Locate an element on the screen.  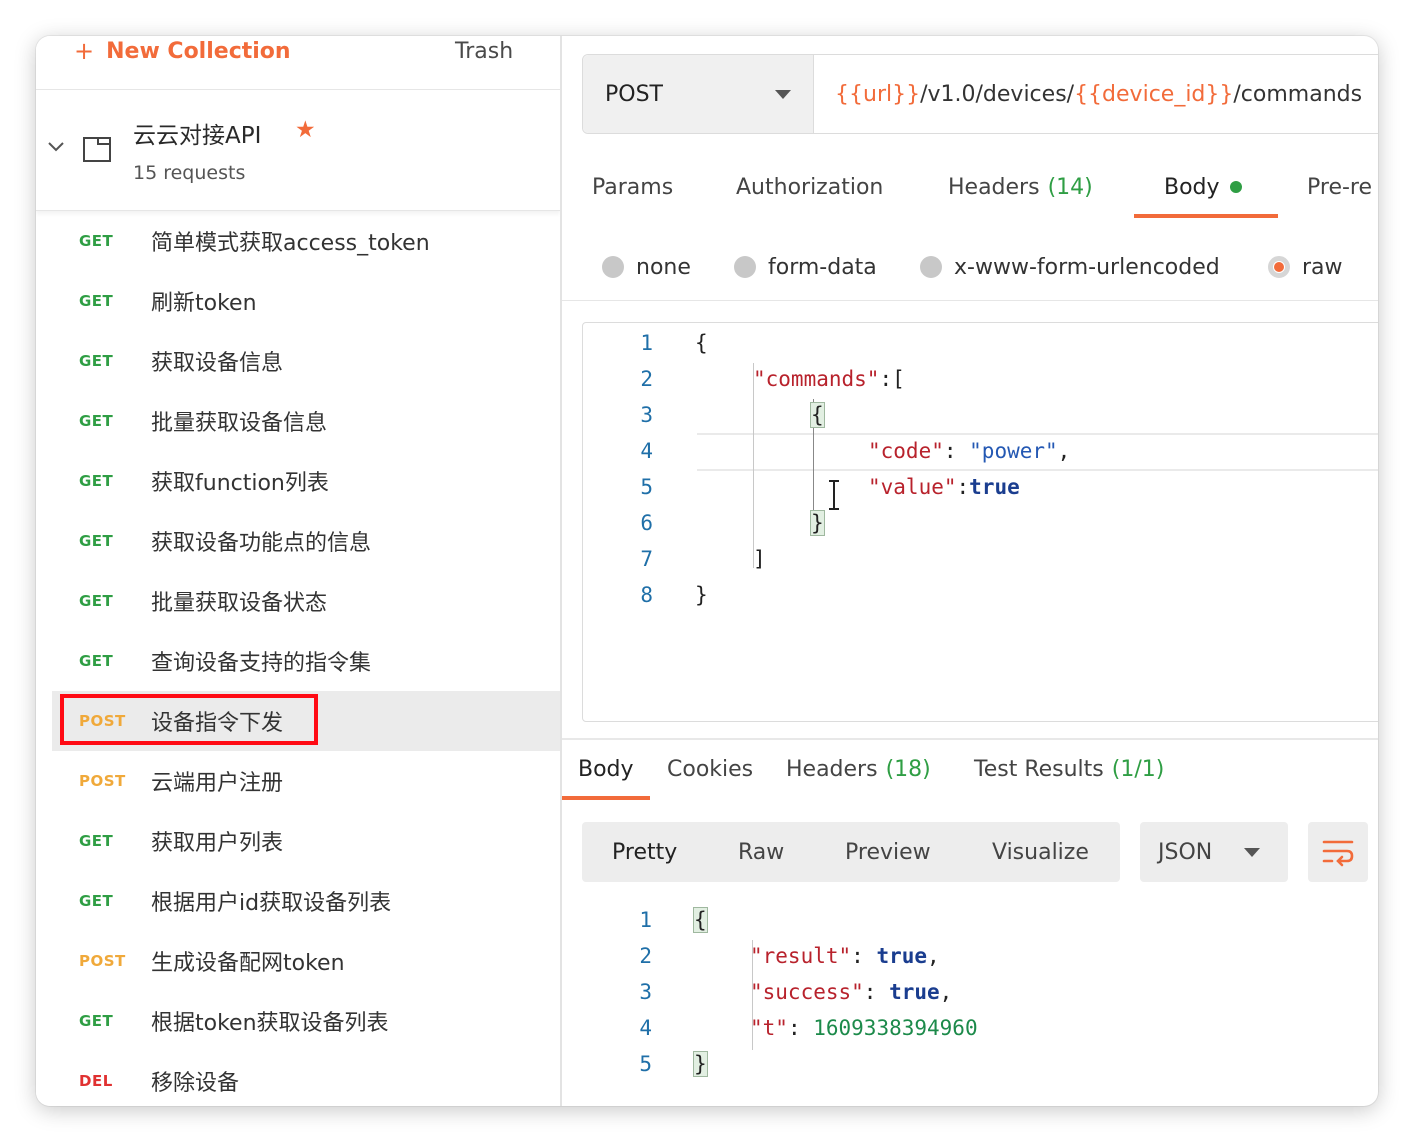
method-badge: DEL is located at coordinates (96, 1081).